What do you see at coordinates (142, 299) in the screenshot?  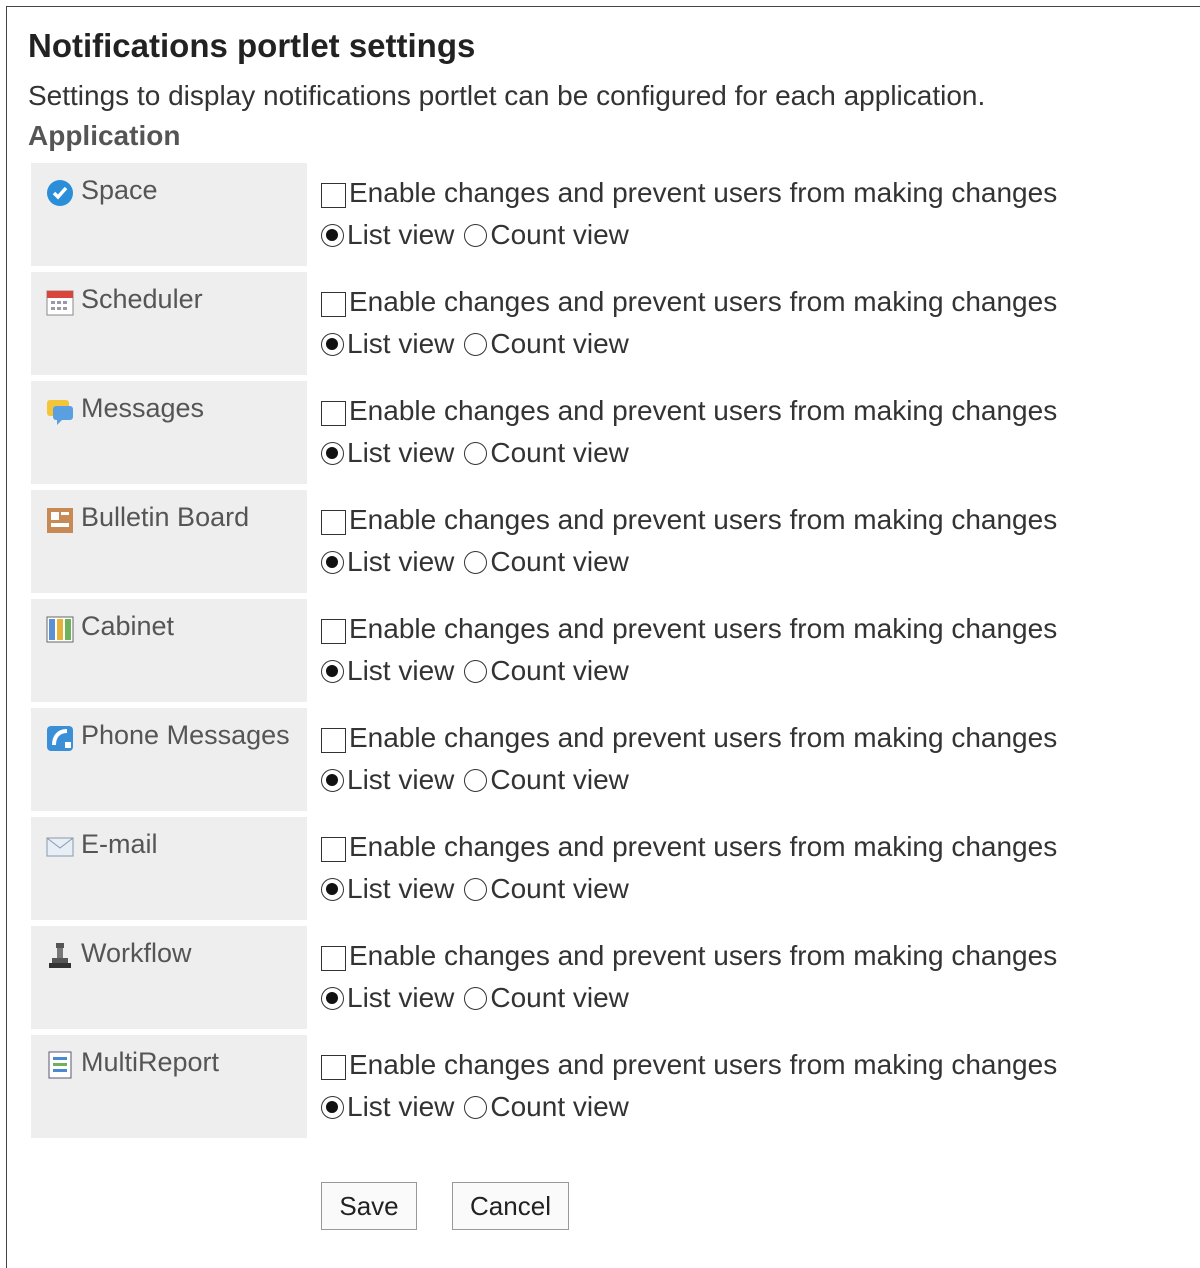 I see `app-name: Scheduler` at bounding box center [142, 299].